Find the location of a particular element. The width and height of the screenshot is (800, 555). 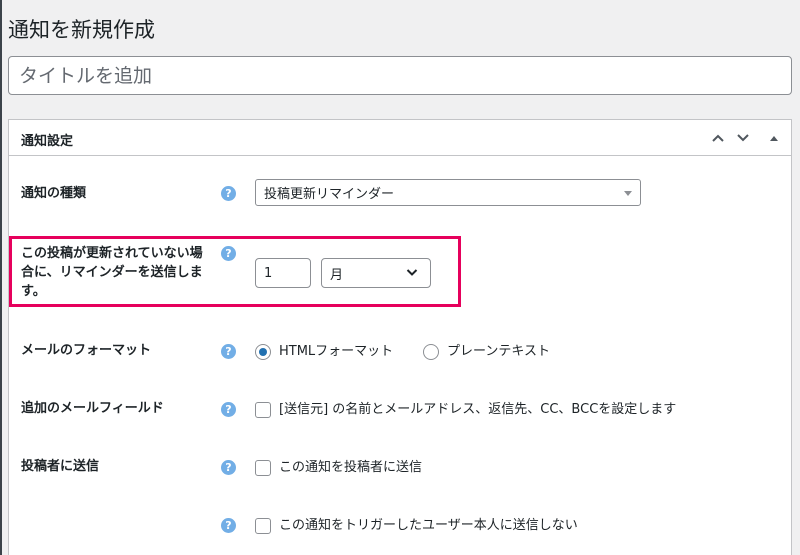

move-up-button is located at coordinates (718, 138).